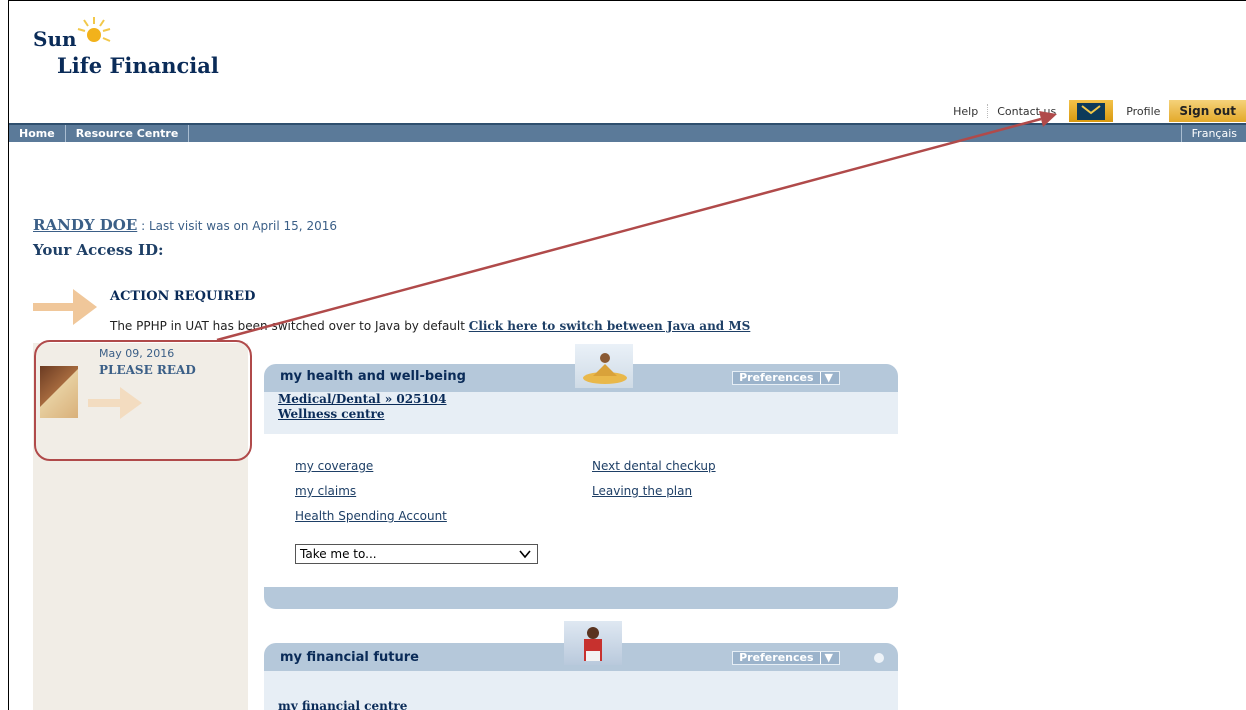  What do you see at coordinates (1143, 111) in the screenshot?
I see `profile-link: Profile` at bounding box center [1143, 111].